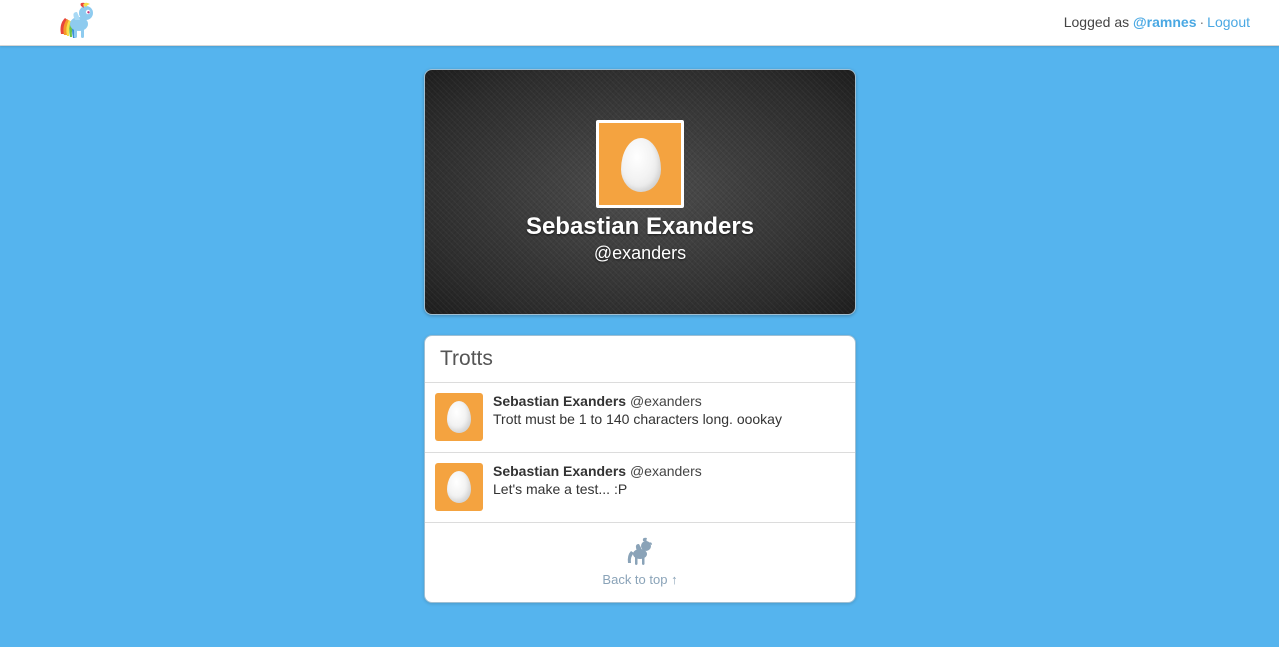 The height and width of the screenshot is (647, 1279). I want to click on pony-logo-icon, so click(76, 21).